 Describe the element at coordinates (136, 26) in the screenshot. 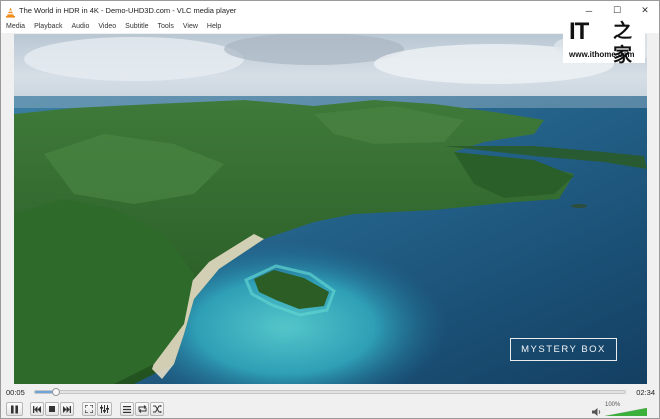

I see `menu-subtitle: Subtitle` at that location.